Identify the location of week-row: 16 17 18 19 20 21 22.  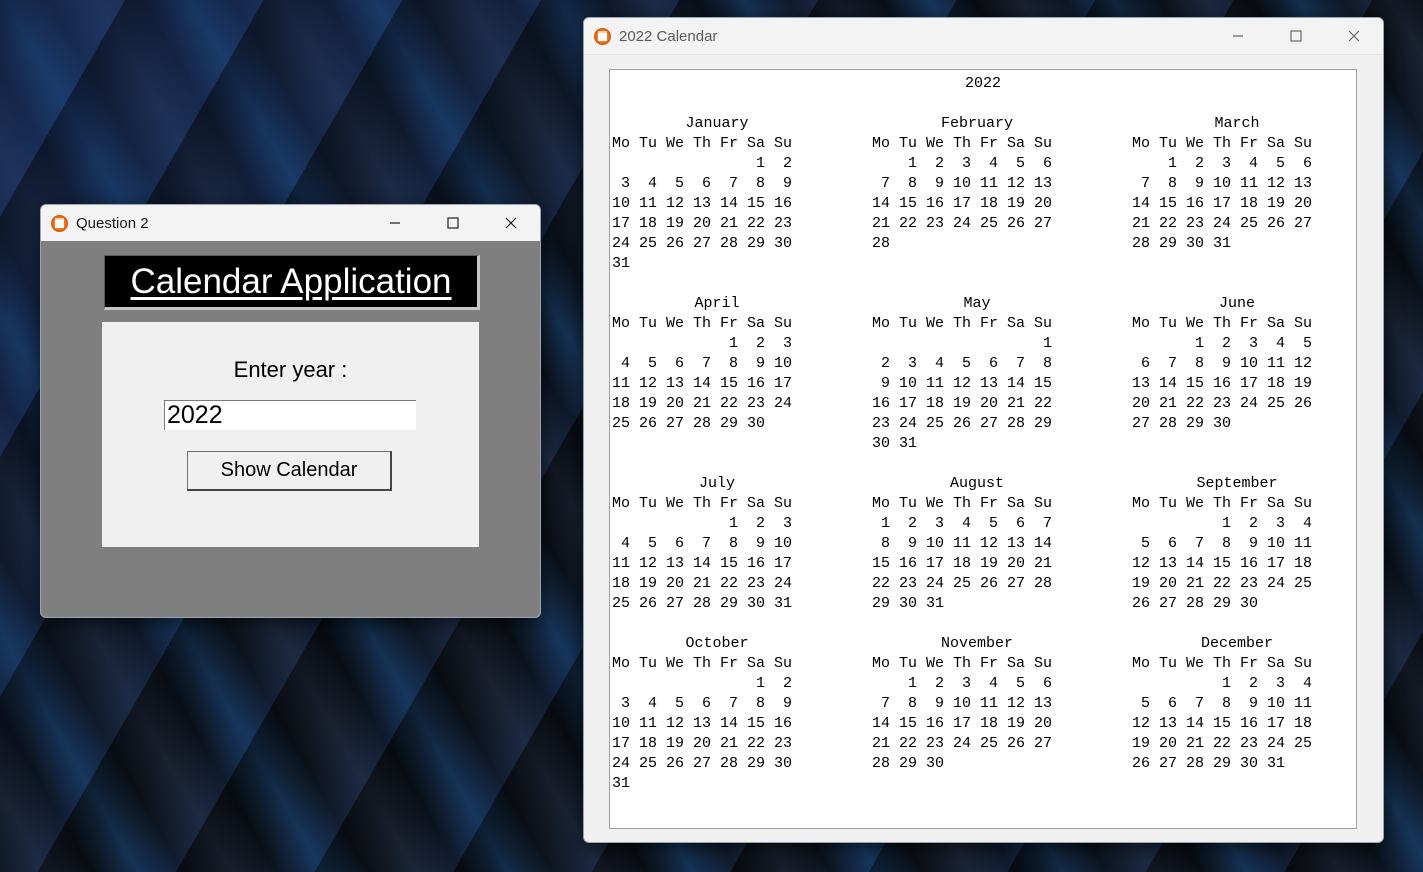
(962, 403).